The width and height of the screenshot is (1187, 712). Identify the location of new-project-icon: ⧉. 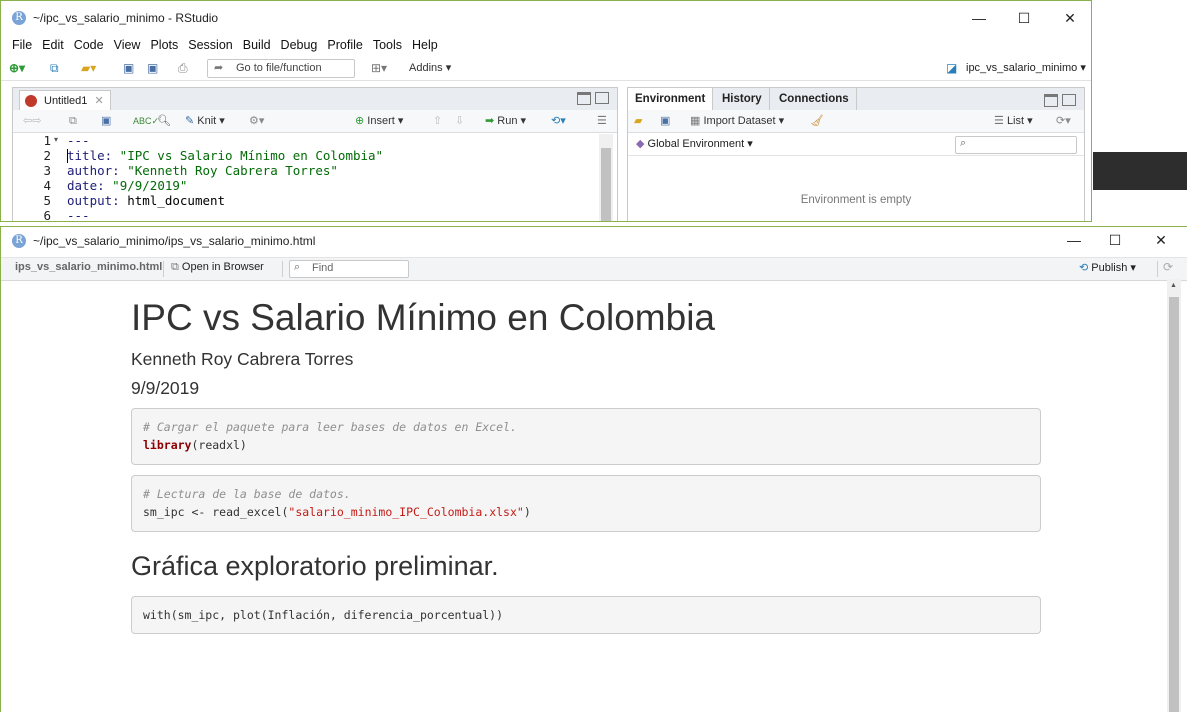
(54, 68).